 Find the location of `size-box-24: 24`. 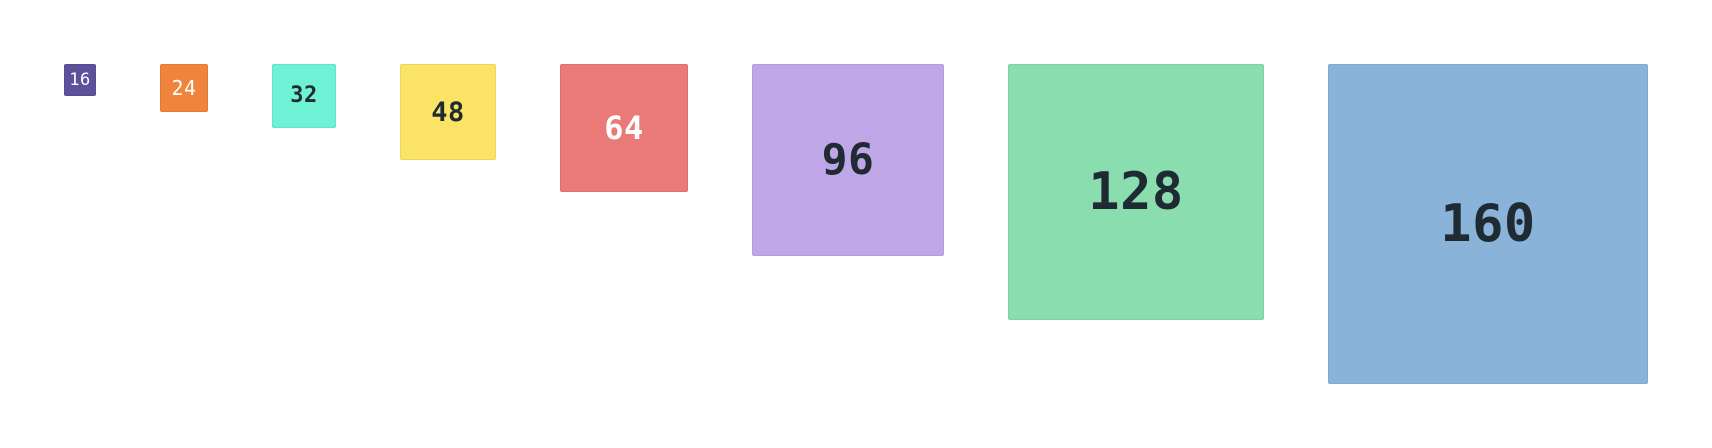

size-box-24: 24 is located at coordinates (184, 88).